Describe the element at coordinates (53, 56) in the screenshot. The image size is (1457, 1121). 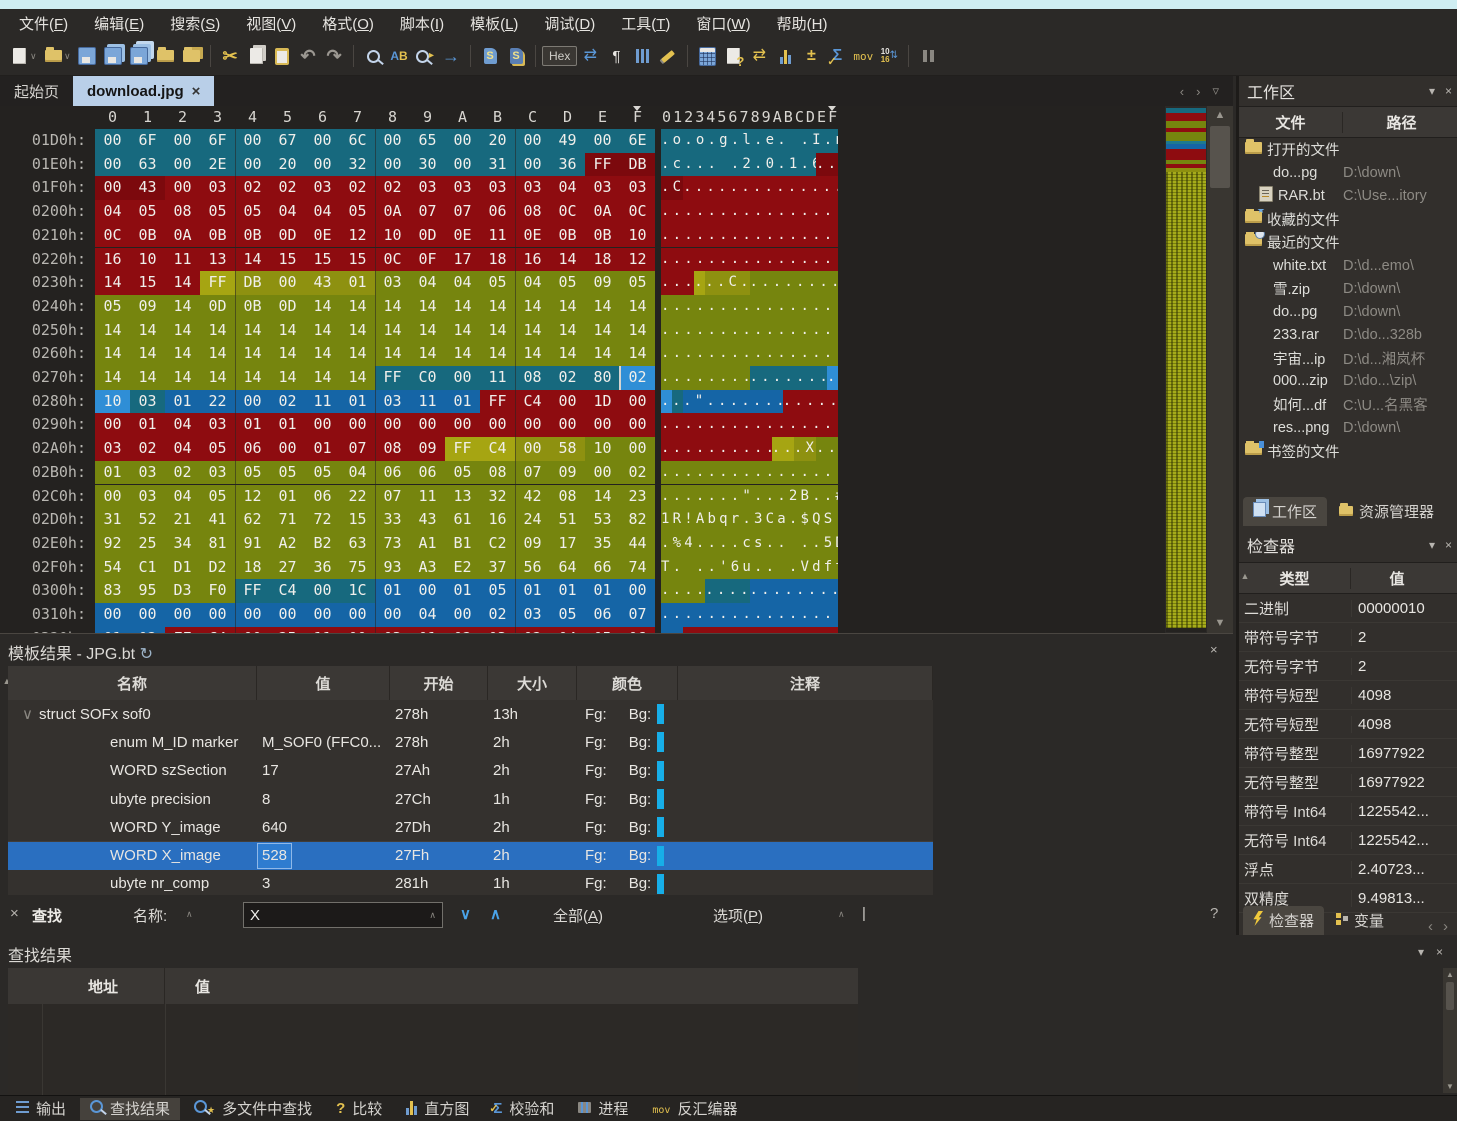
I see `open-file-button` at that location.